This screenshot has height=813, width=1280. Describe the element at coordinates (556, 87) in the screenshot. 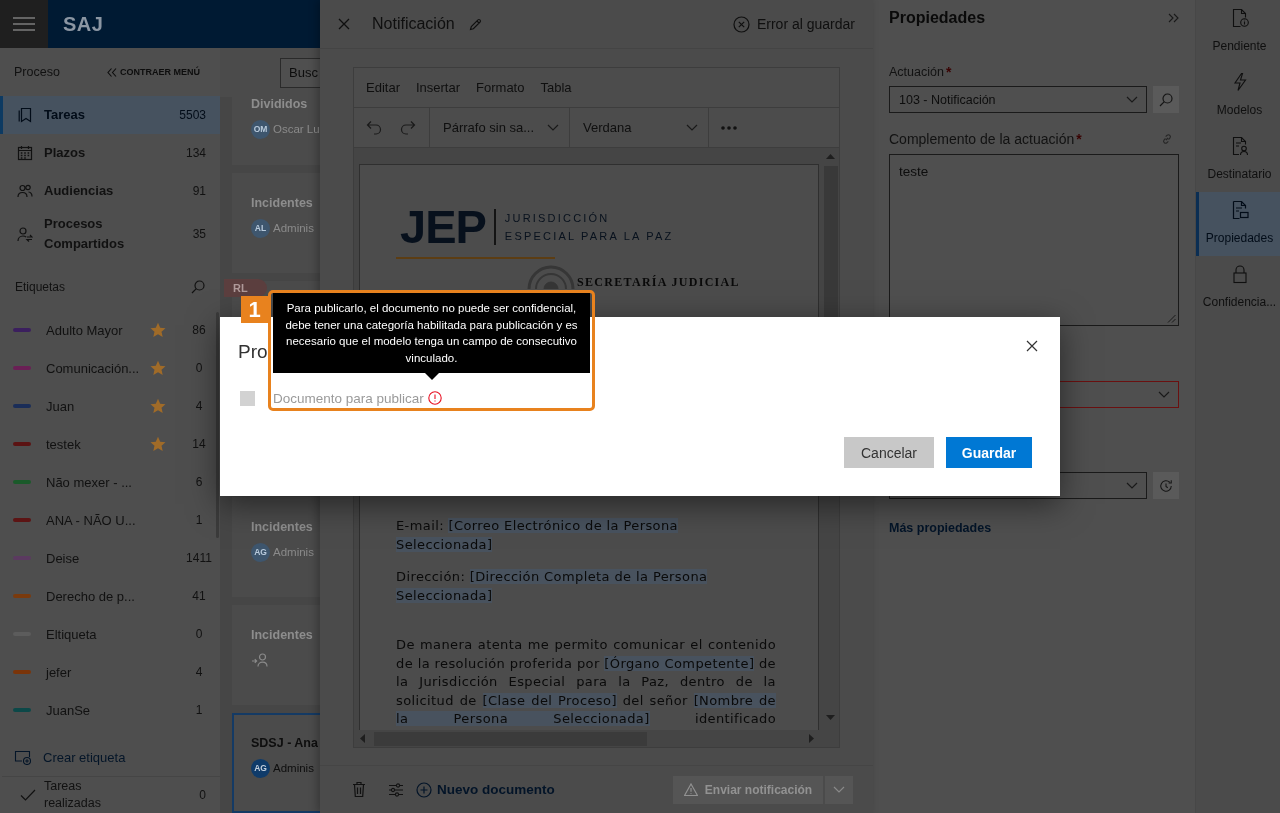

I see `menu-item: Tabla` at that location.